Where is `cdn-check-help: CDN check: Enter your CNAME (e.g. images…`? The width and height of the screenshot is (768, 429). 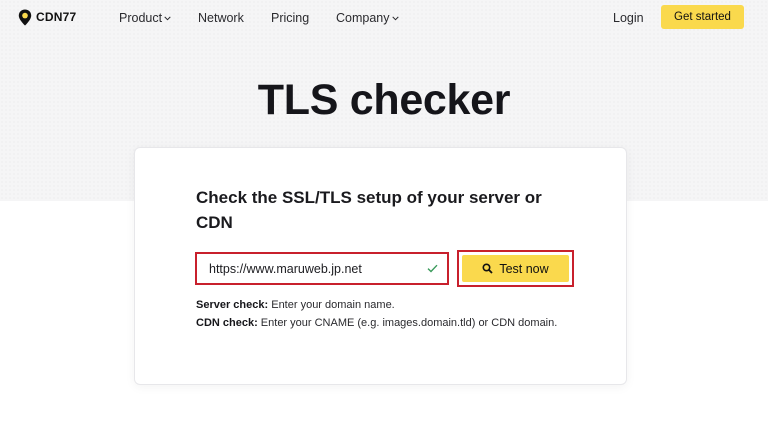 cdn-check-help: CDN check: Enter your CNAME (e.g. images… is located at coordinates (386, 323).